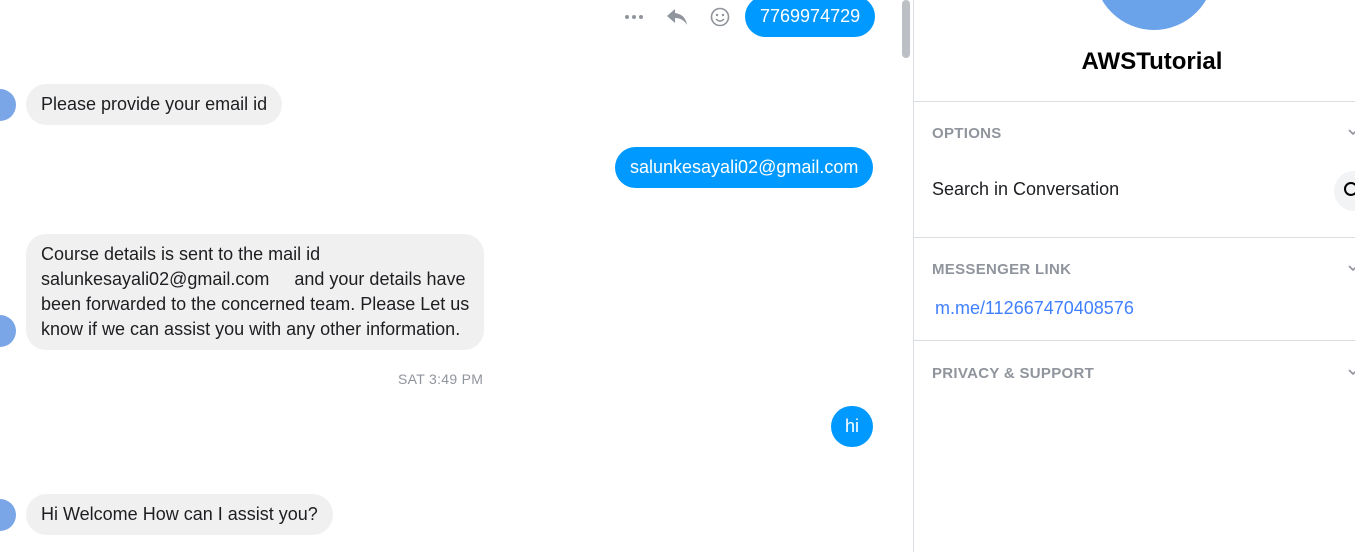 The width and height of the screenshot is (1355, 552). What do you see at coordinates (441, 379) in the screenshot?
I see `message-timestamp: SAT 3:49 PM` at bounding box center [441, 379].